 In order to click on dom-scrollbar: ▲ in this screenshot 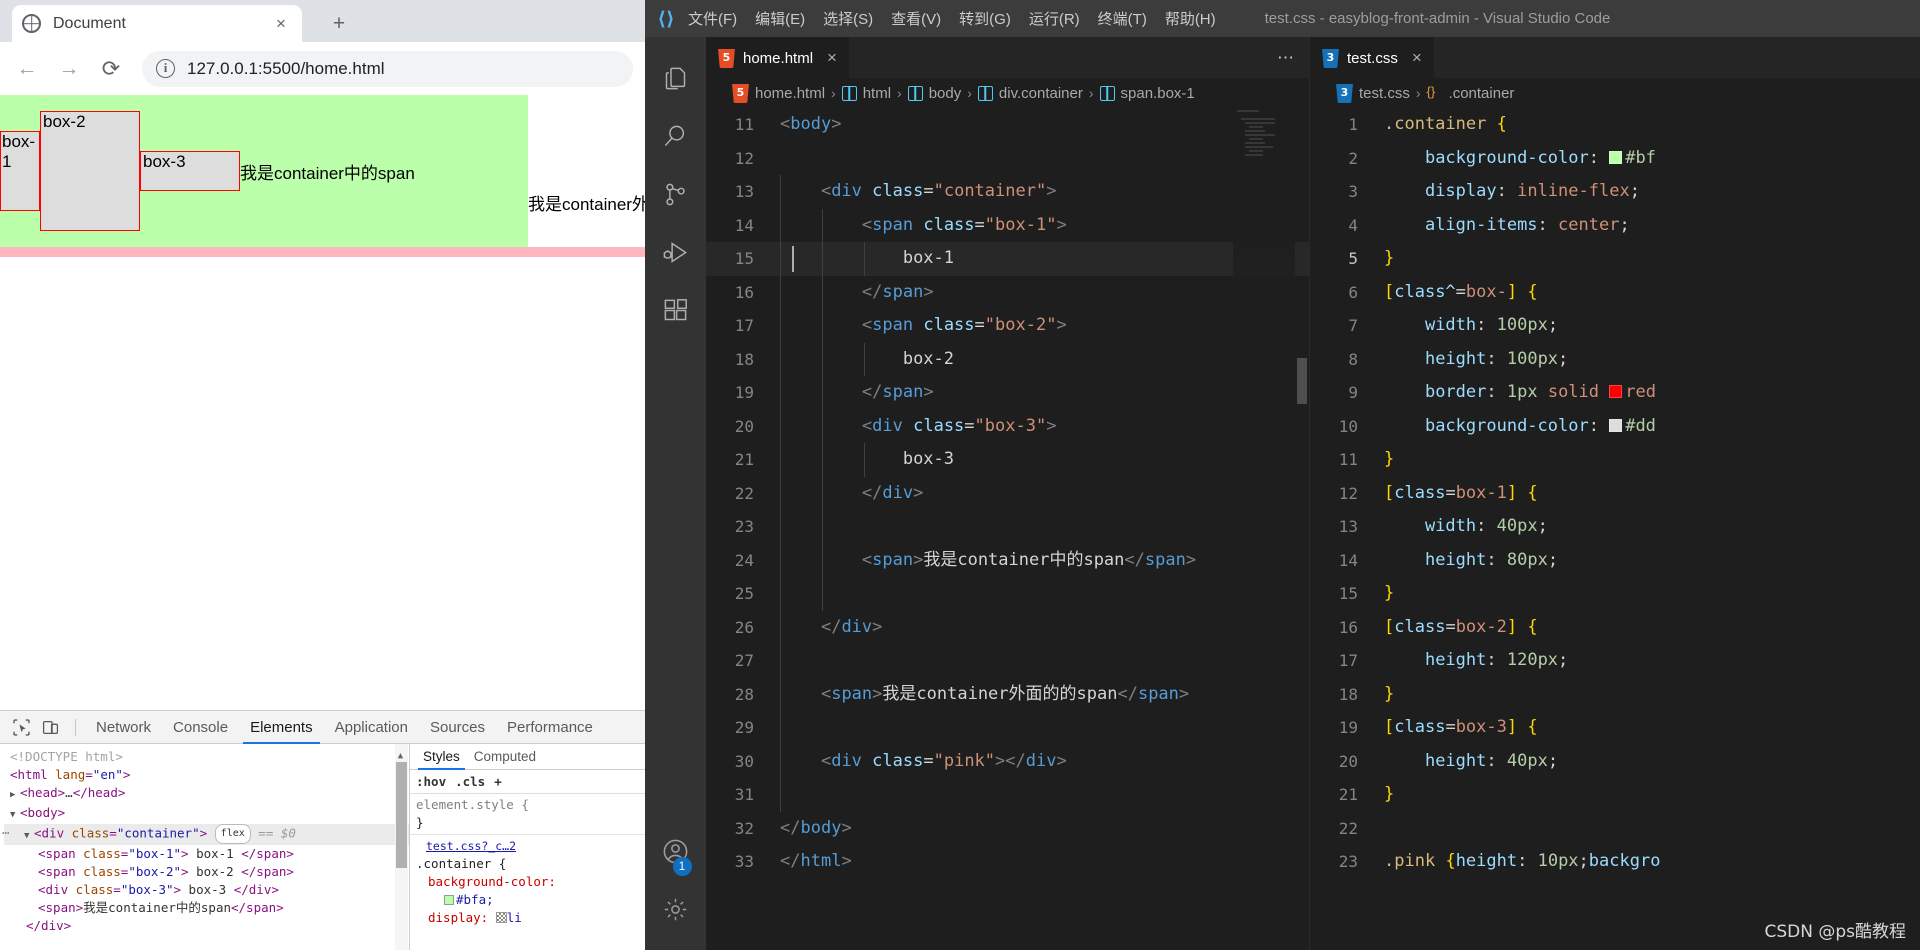, I will do `click(401, 847)`.